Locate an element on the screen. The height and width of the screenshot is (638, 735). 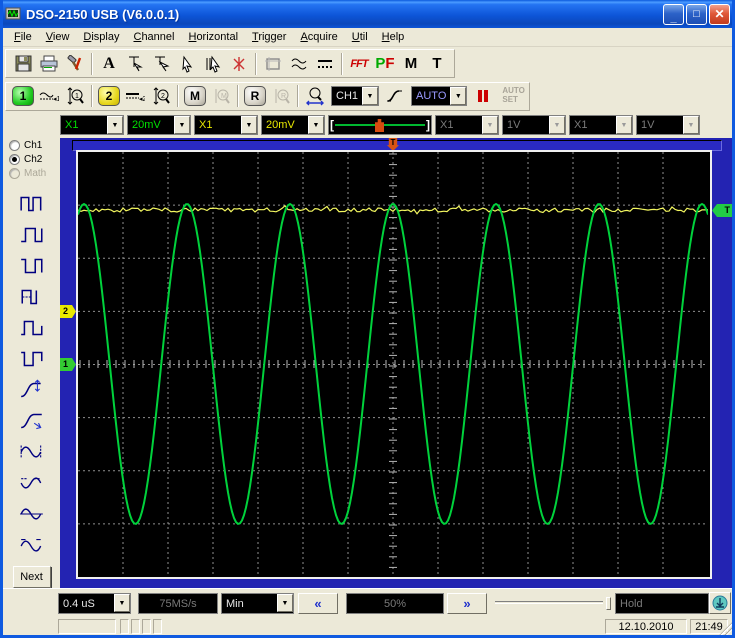
rise-time-icon is located at coordinates (30, 387).